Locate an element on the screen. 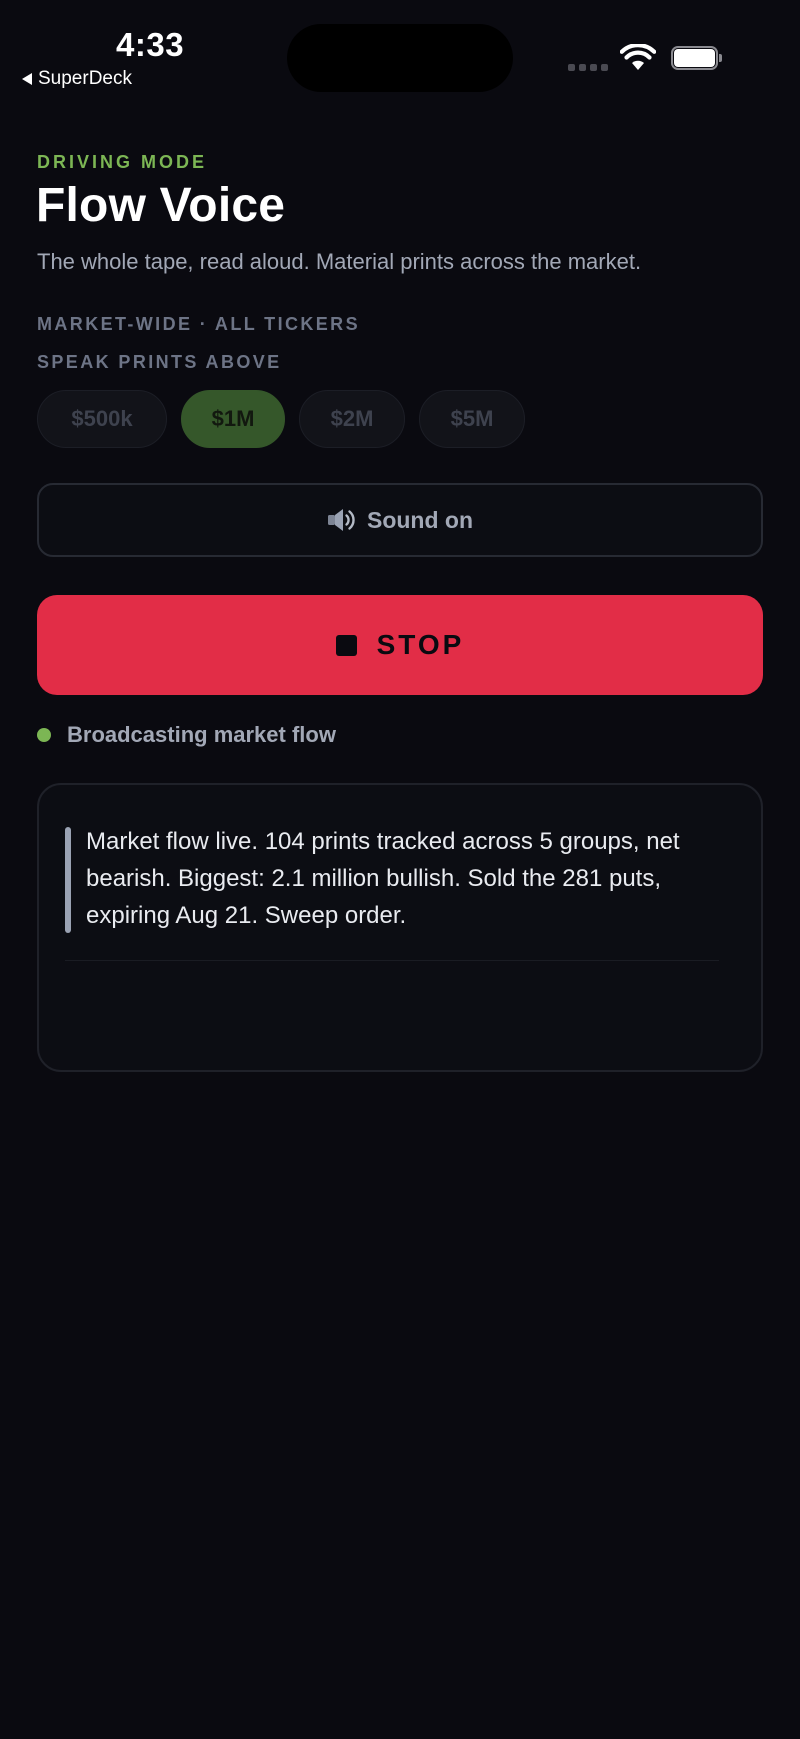 Image resolution: width=800 pixels, height=1739 pixels. back-arrow-icon is located at coordinates (27, 79).